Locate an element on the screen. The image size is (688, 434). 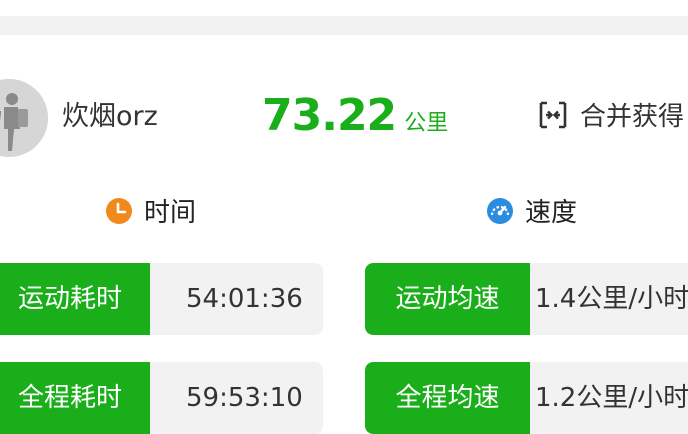
exercise-time-card: 运动耗时 54:01:36 is located at coordinates (161, 299).